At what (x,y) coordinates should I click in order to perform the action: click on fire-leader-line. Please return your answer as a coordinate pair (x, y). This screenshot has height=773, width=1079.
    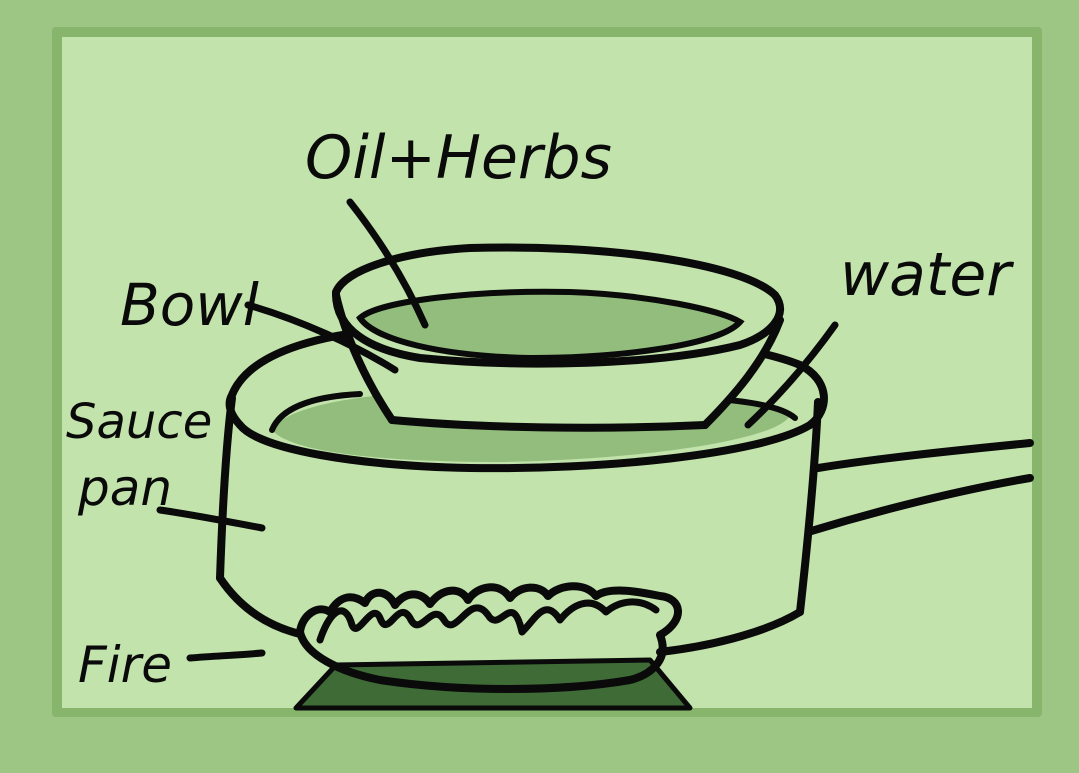
    Looking at the image, I should click on (226, 655).